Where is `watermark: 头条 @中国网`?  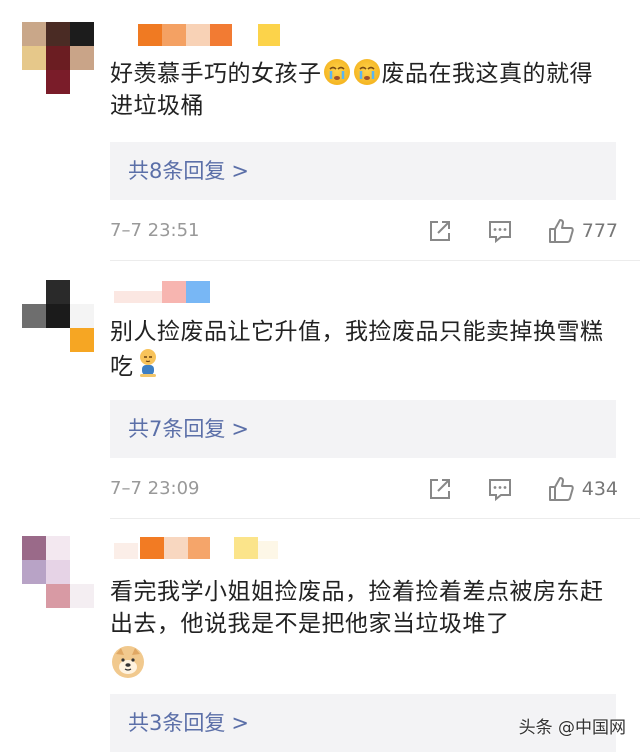
watermark: 头条 @中国网 is located at coordinates (572, 728).